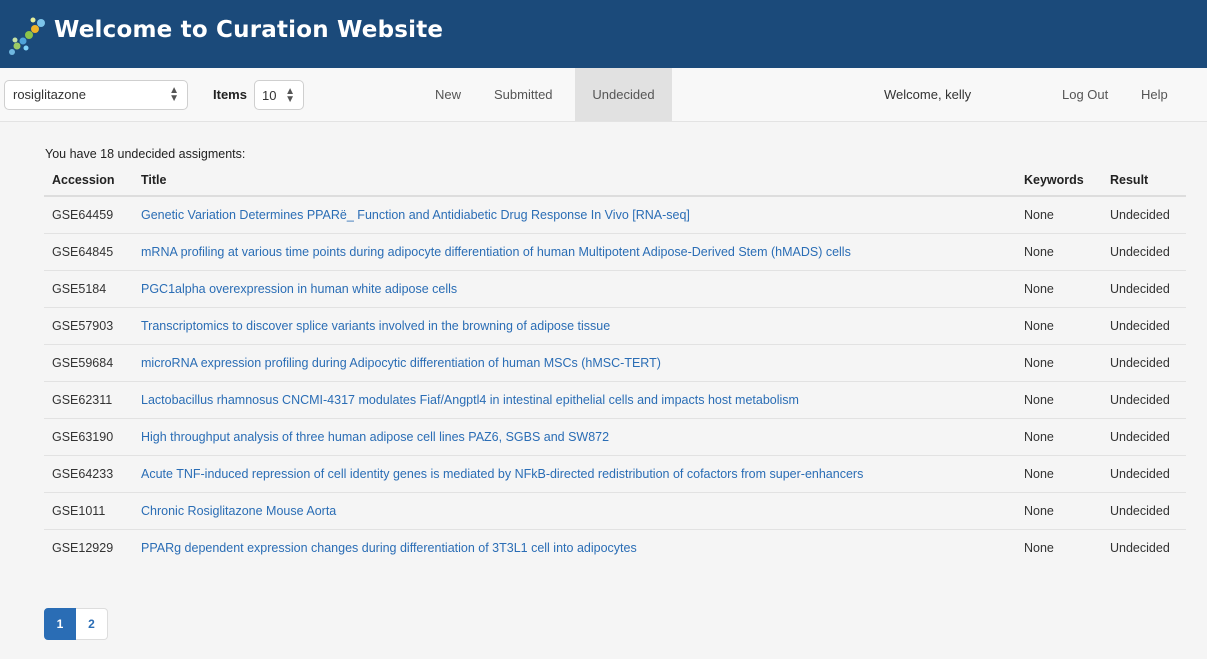 The image size is (1207, 659). What do you see at coordinates (88, 436) in the screenshot?
I see `accession-cell: GSE63190` at bounding box center [88, 436].